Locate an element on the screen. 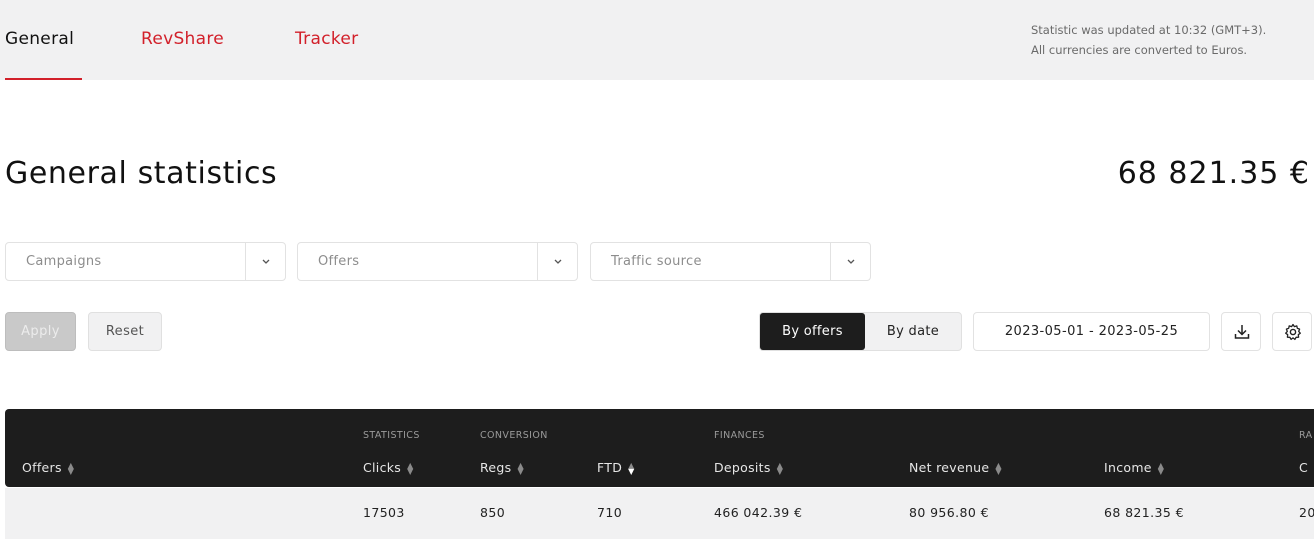 The image size is (1314, 539). tab-tracker: Tracker is located at coordinates (326, 39).